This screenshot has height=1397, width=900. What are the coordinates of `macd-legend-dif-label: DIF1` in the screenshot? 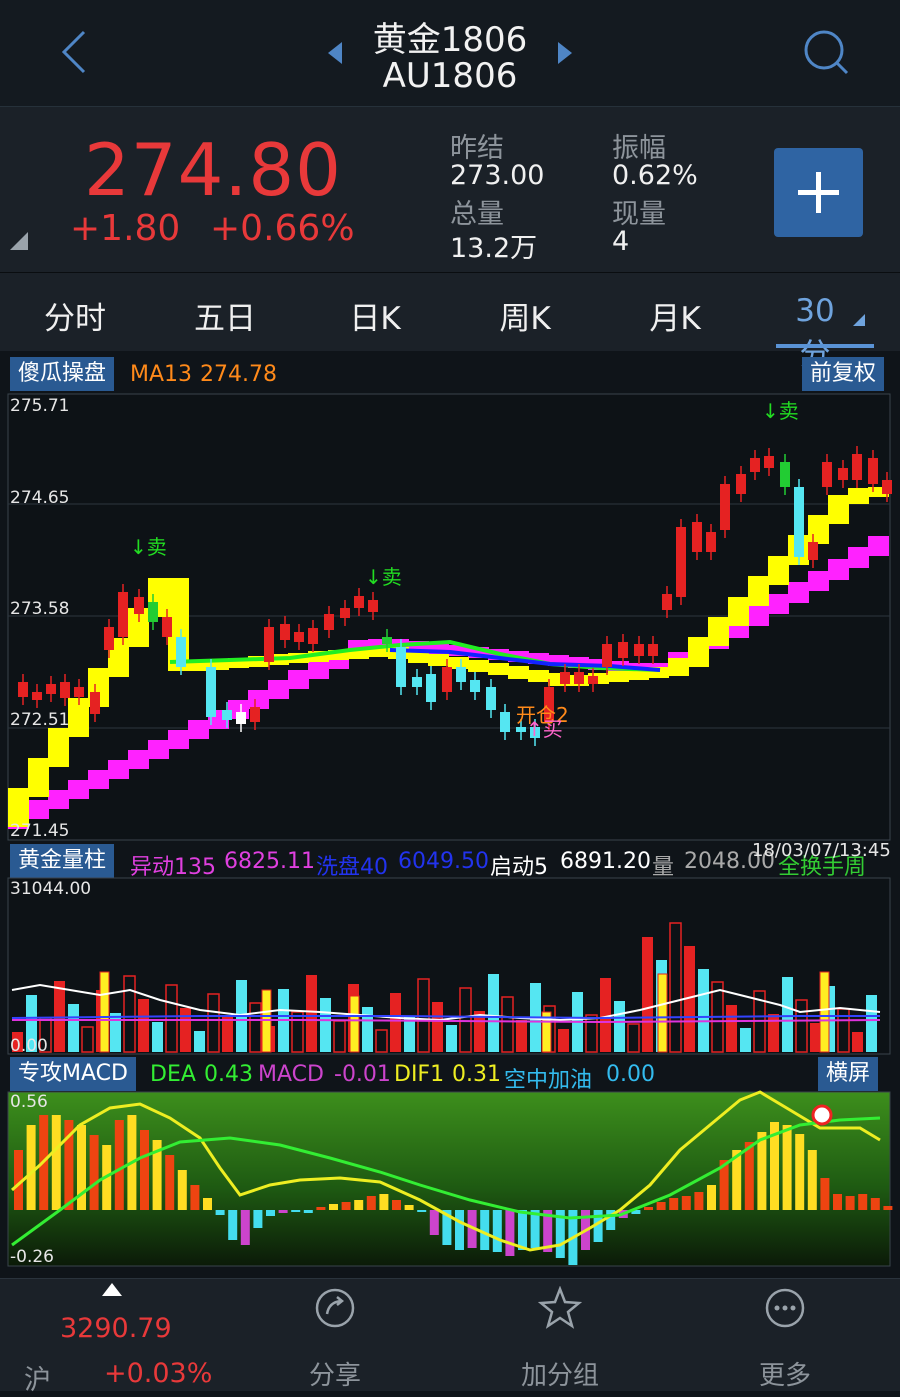 It's located at (419, 1074).